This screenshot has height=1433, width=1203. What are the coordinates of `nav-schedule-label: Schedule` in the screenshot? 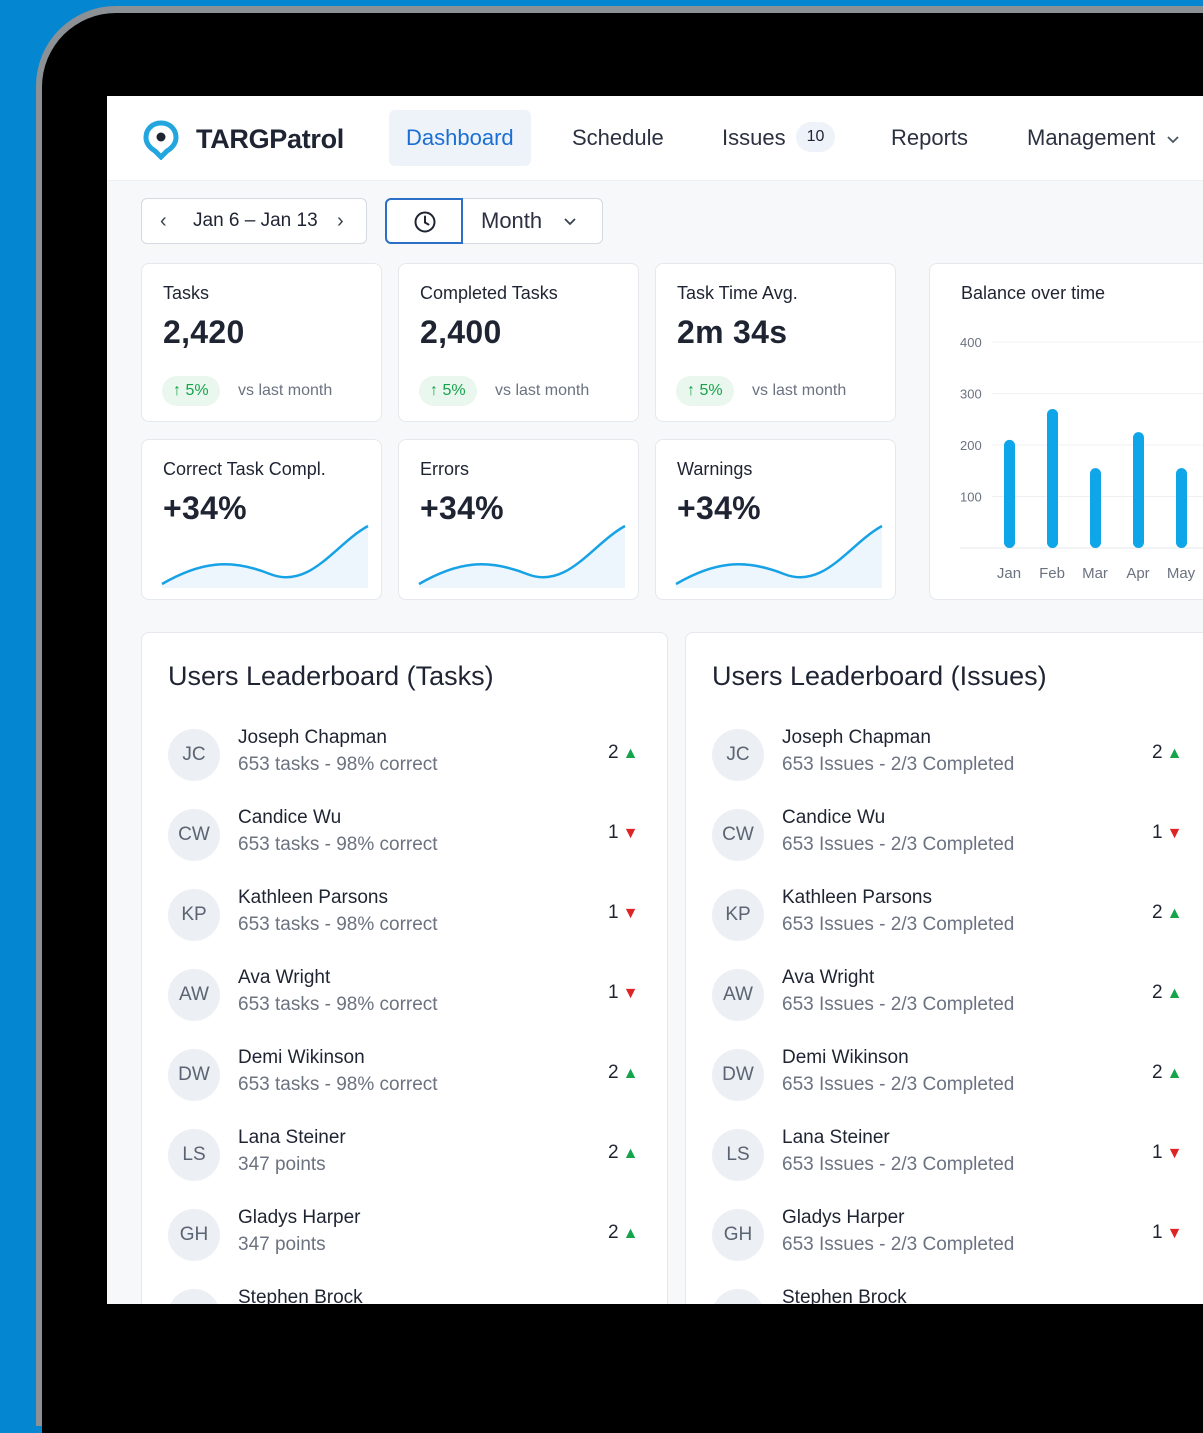 It's located at (618, 137).